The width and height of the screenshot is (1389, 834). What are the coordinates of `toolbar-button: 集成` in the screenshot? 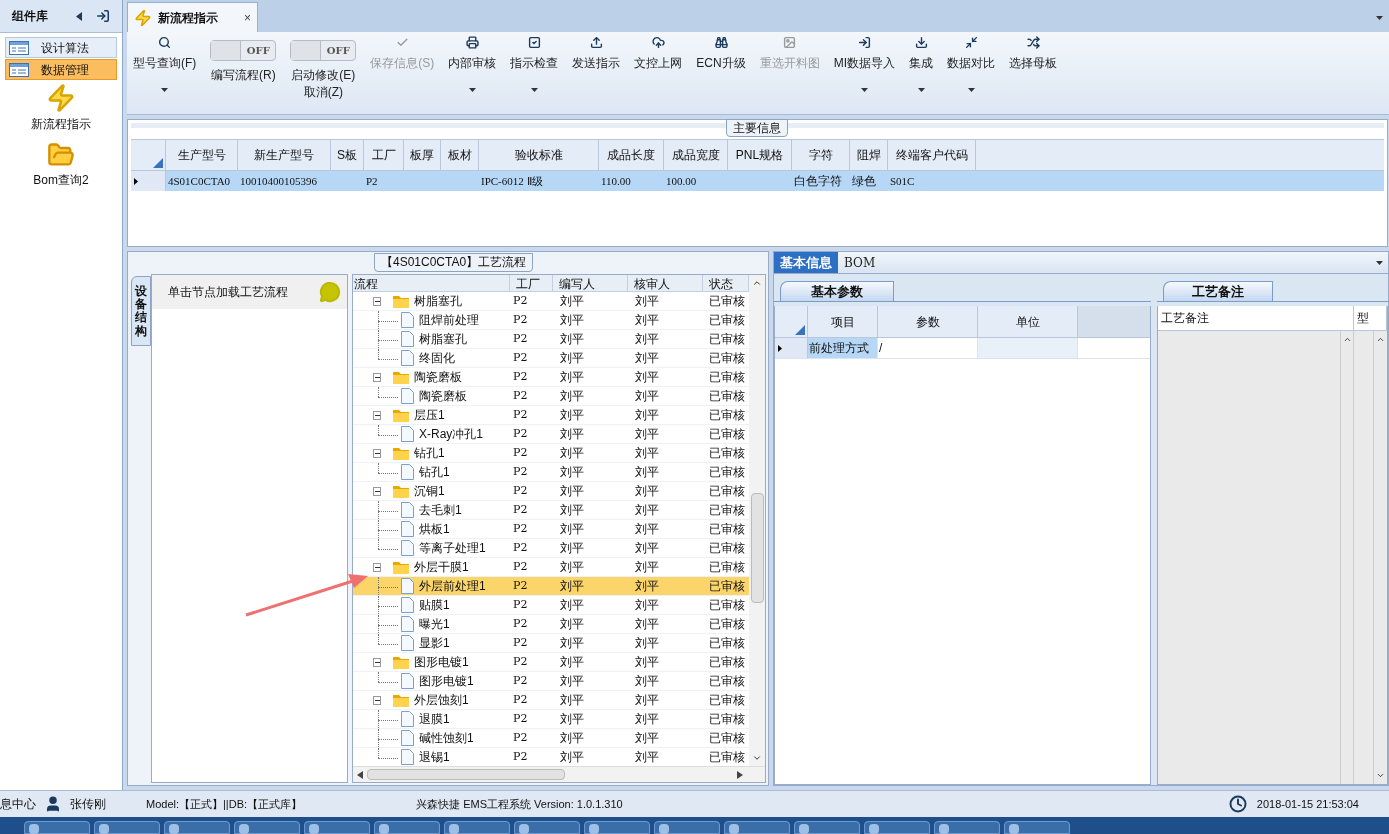 It's located at (921, 68).